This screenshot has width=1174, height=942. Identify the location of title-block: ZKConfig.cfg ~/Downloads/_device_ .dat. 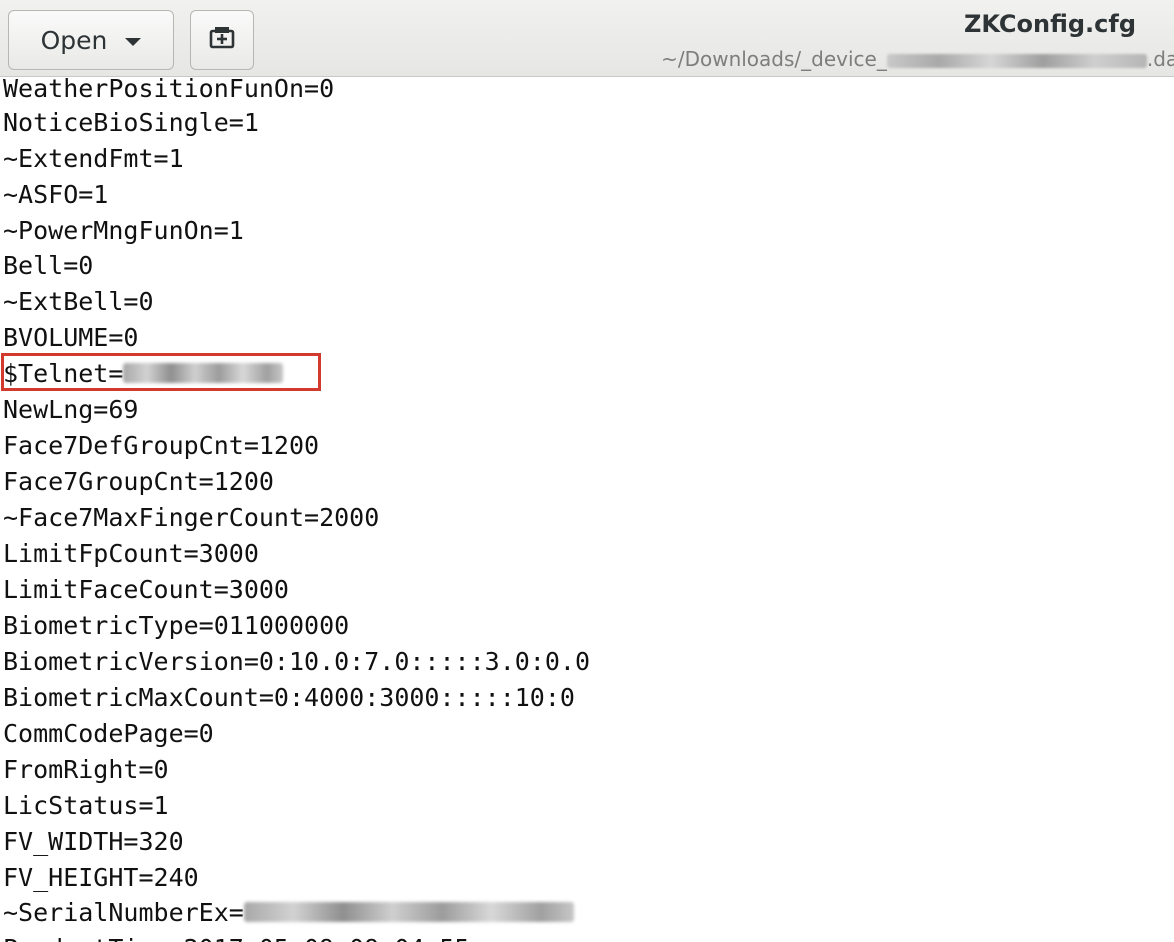
(874, 38).